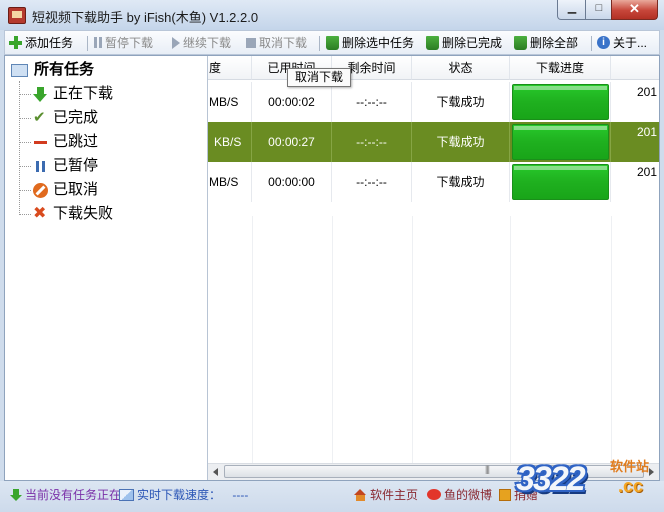  Describe the element at coordinates (76, 117) in the screenshot. I see `tree-item-label: 已完成` at that location.